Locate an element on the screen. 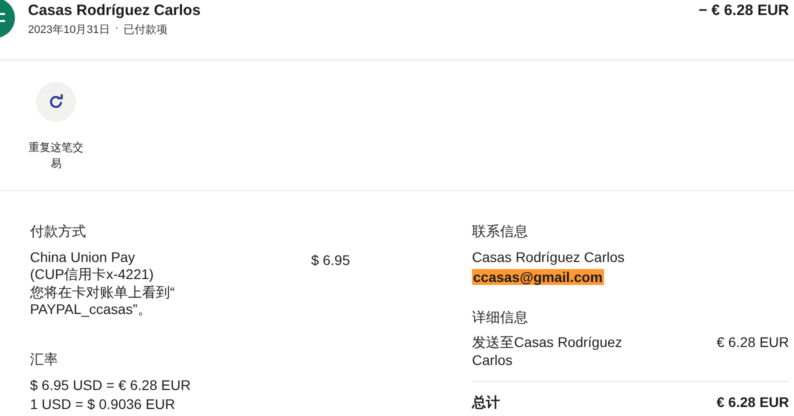  avatar-icon is located at coordinates (7, 19).